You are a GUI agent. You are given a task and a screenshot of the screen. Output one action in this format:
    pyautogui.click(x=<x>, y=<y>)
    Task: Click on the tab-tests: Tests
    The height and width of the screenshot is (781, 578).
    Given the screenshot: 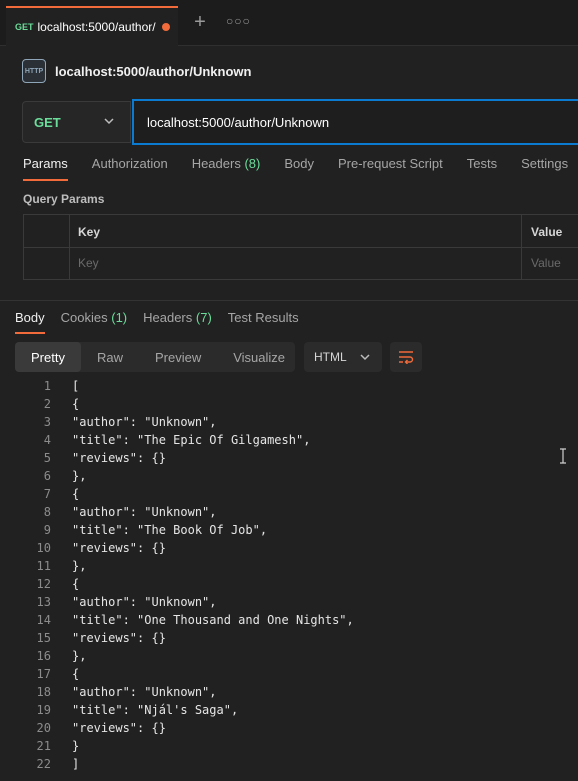 What is the action you would take?
    pyautogui.click(x=482, y=169)
    